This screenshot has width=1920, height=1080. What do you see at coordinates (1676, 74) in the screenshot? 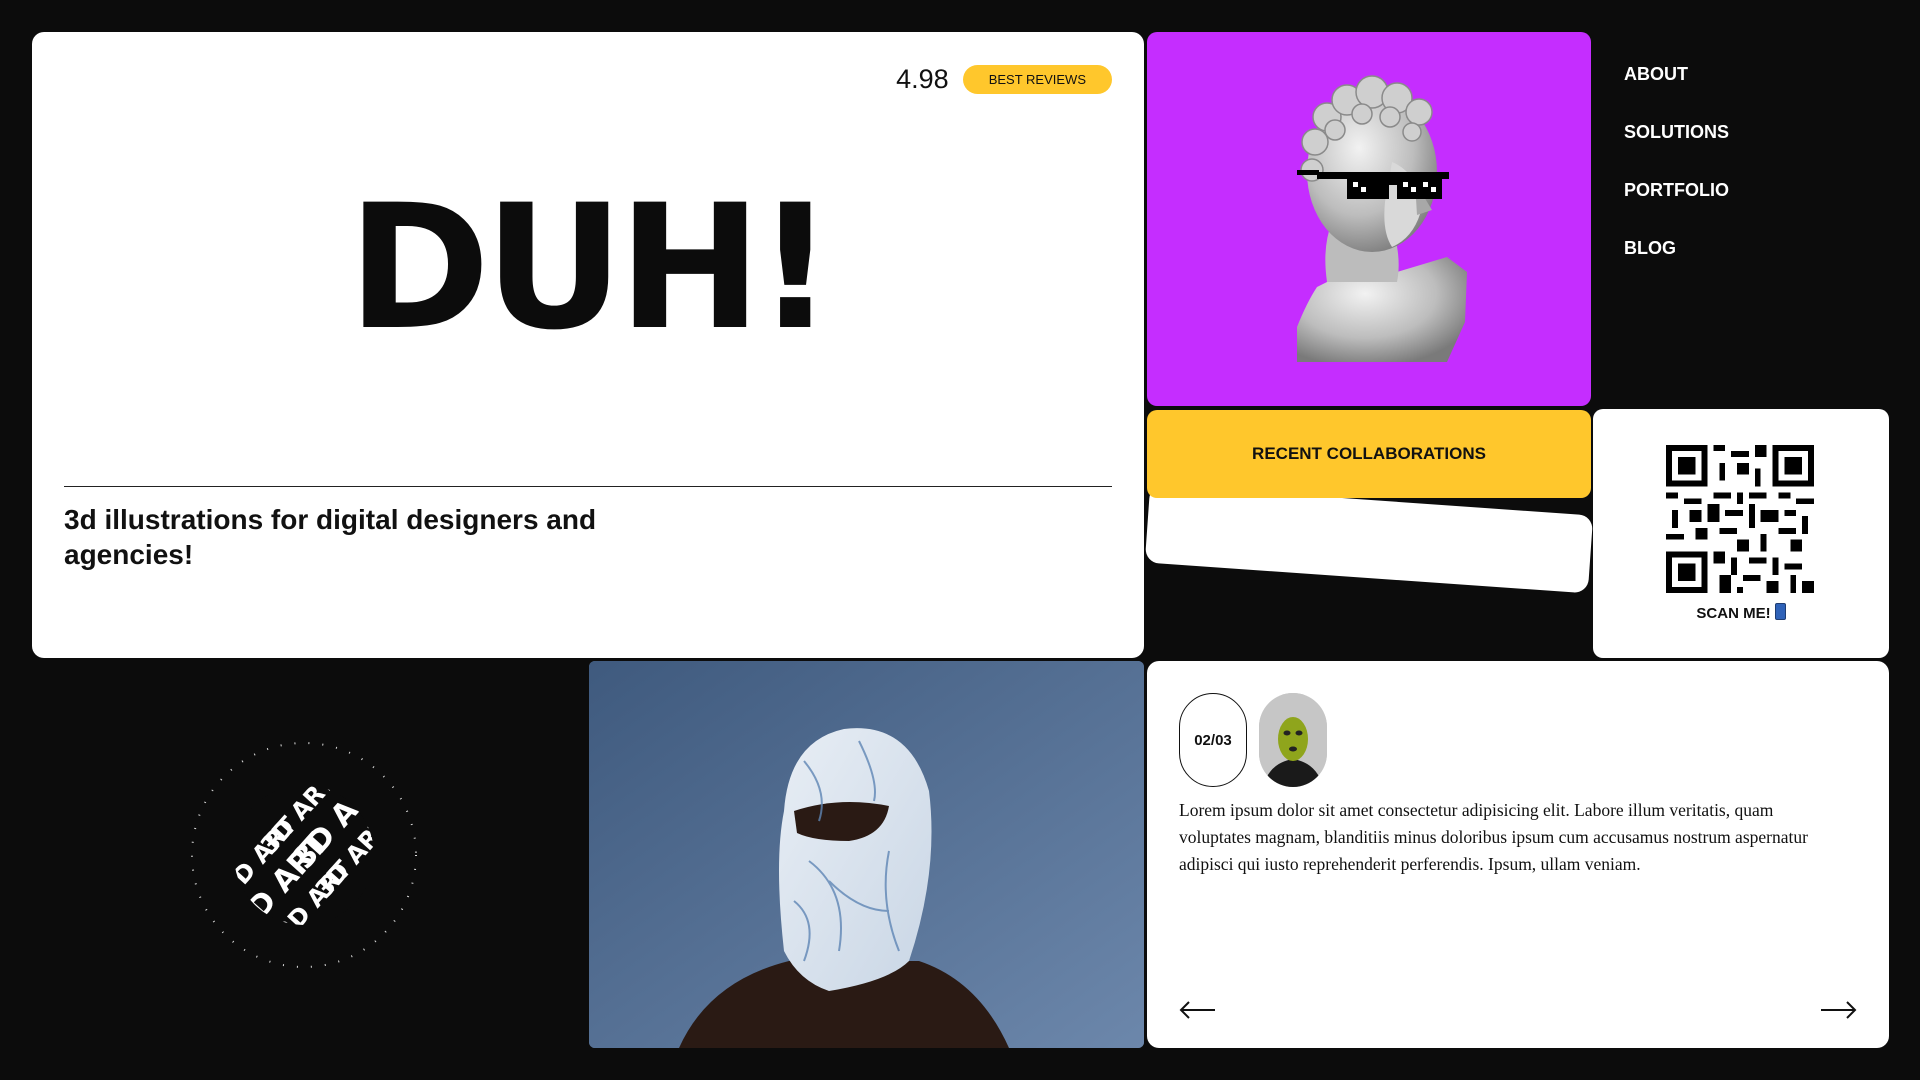
I see `nav-item-about: ABOUT` at bounding box center [1676, 74].